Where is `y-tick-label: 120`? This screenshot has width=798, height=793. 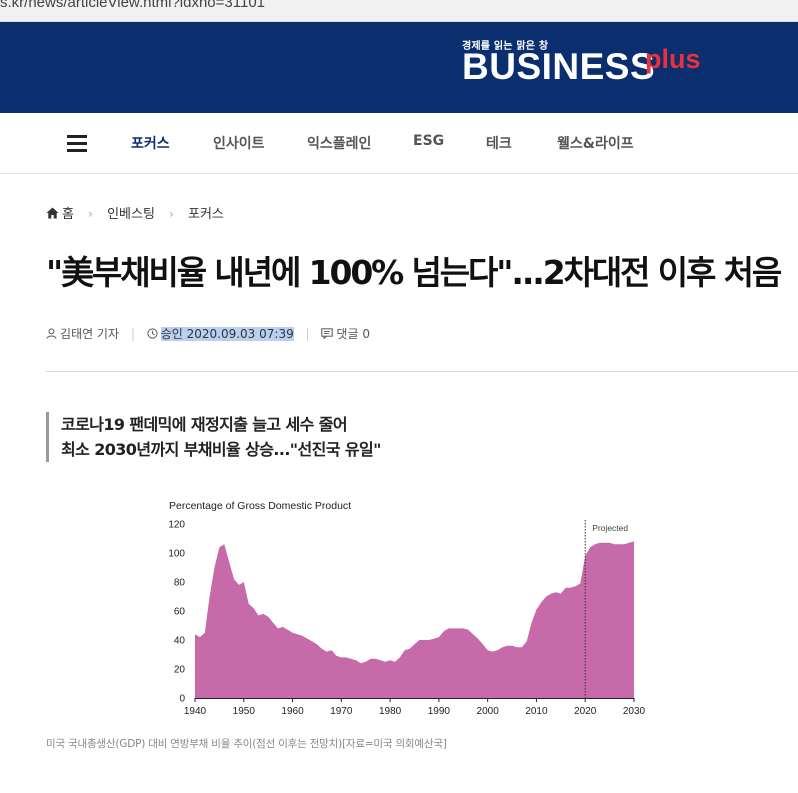
y-tick-label: 120 is located at coordinates (176, 525).